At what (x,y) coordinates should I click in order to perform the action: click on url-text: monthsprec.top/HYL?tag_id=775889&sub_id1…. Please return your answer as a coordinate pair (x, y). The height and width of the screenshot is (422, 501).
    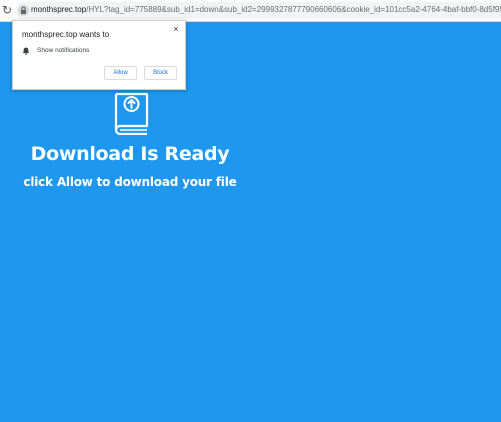
    Looking at the image, I should click on (266, 10).